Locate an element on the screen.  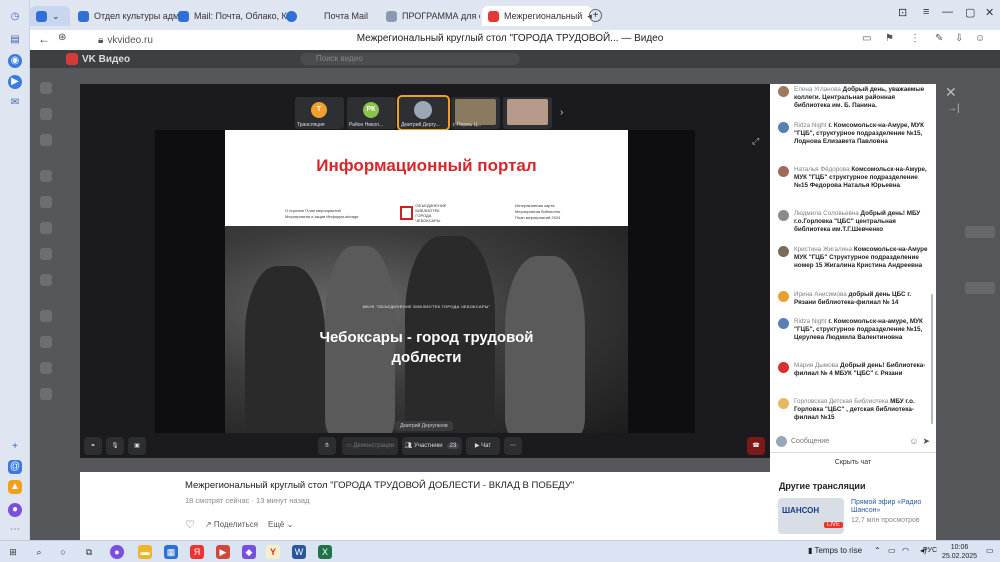
message-author: Людмила Соловьевна is located at coordinates (826, 213).